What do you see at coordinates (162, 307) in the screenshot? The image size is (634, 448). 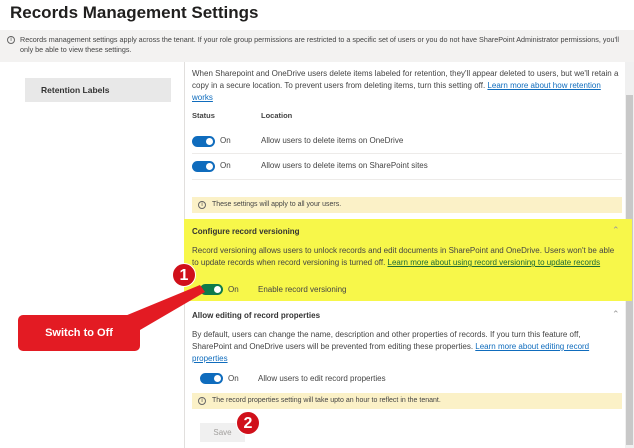 I see `annotation-arrow` at bounding box center [162, 307].